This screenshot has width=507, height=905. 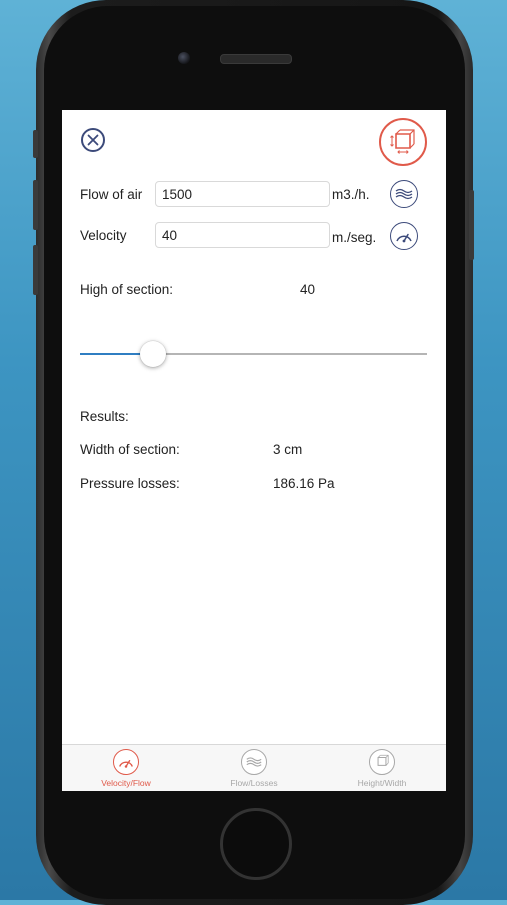 I want to click on height-label: High of section:, so click(x=127, y=289).